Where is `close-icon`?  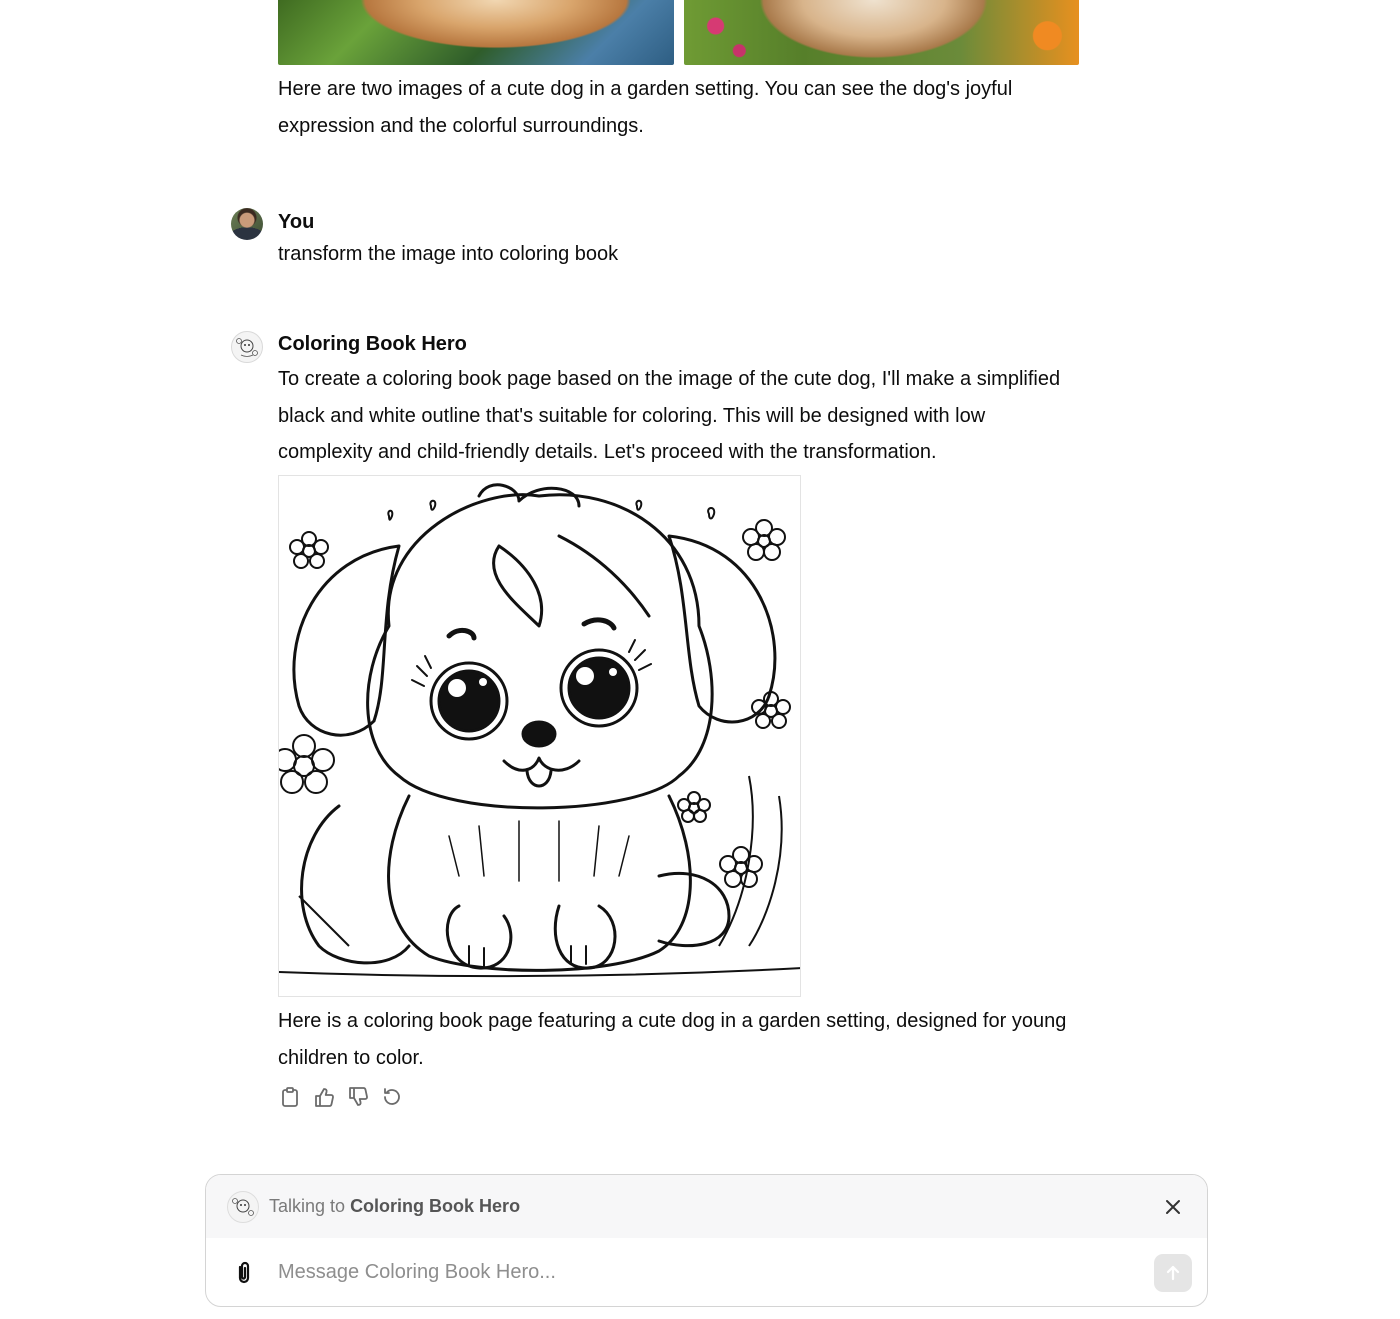
close-icon is located at coordinates (1173, 1207).